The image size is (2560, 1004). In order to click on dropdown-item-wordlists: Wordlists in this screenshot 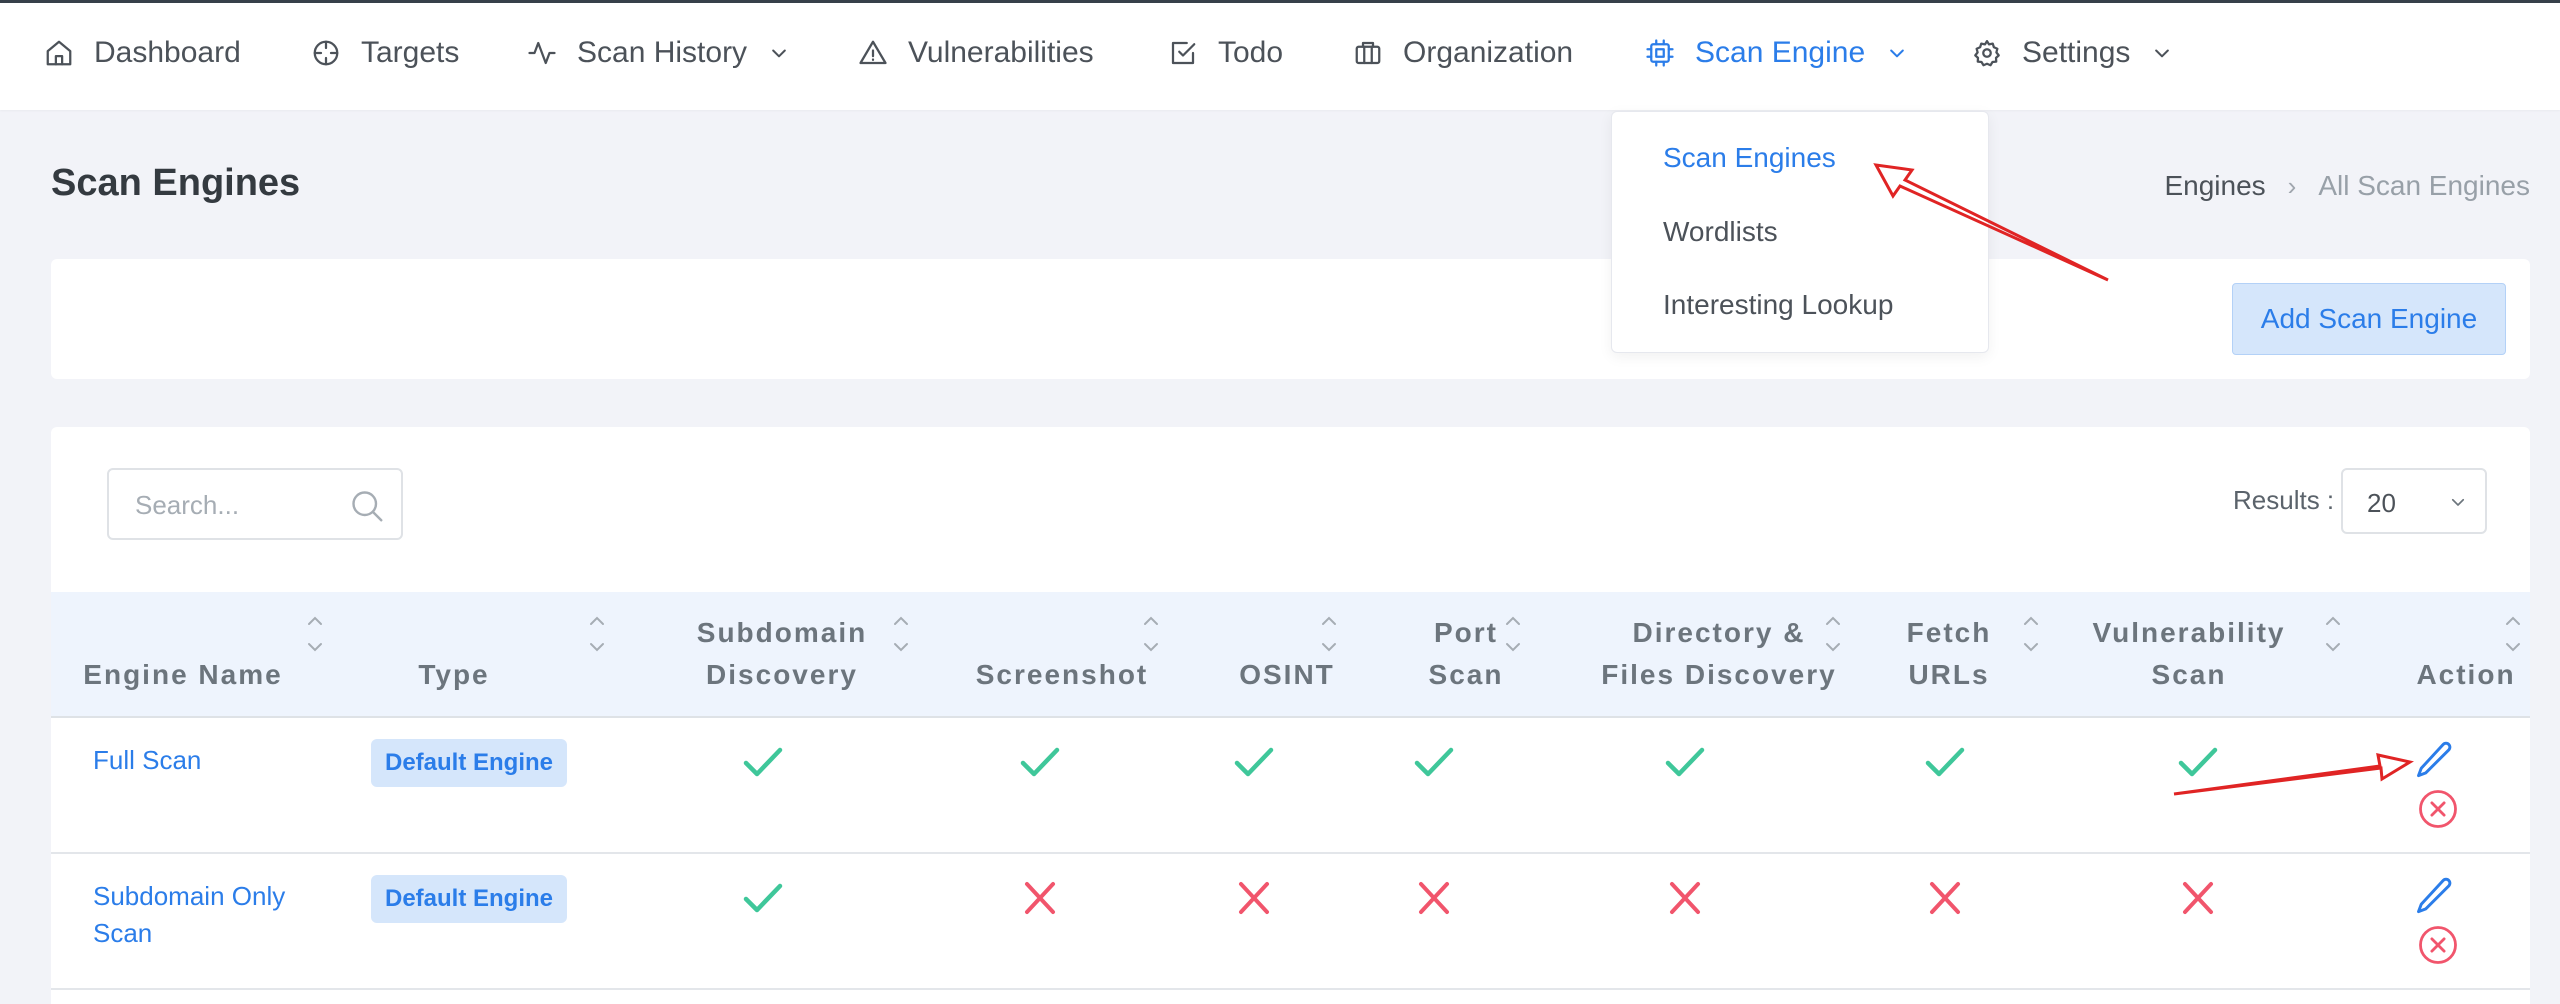, I will do `click(1720, 232)`.